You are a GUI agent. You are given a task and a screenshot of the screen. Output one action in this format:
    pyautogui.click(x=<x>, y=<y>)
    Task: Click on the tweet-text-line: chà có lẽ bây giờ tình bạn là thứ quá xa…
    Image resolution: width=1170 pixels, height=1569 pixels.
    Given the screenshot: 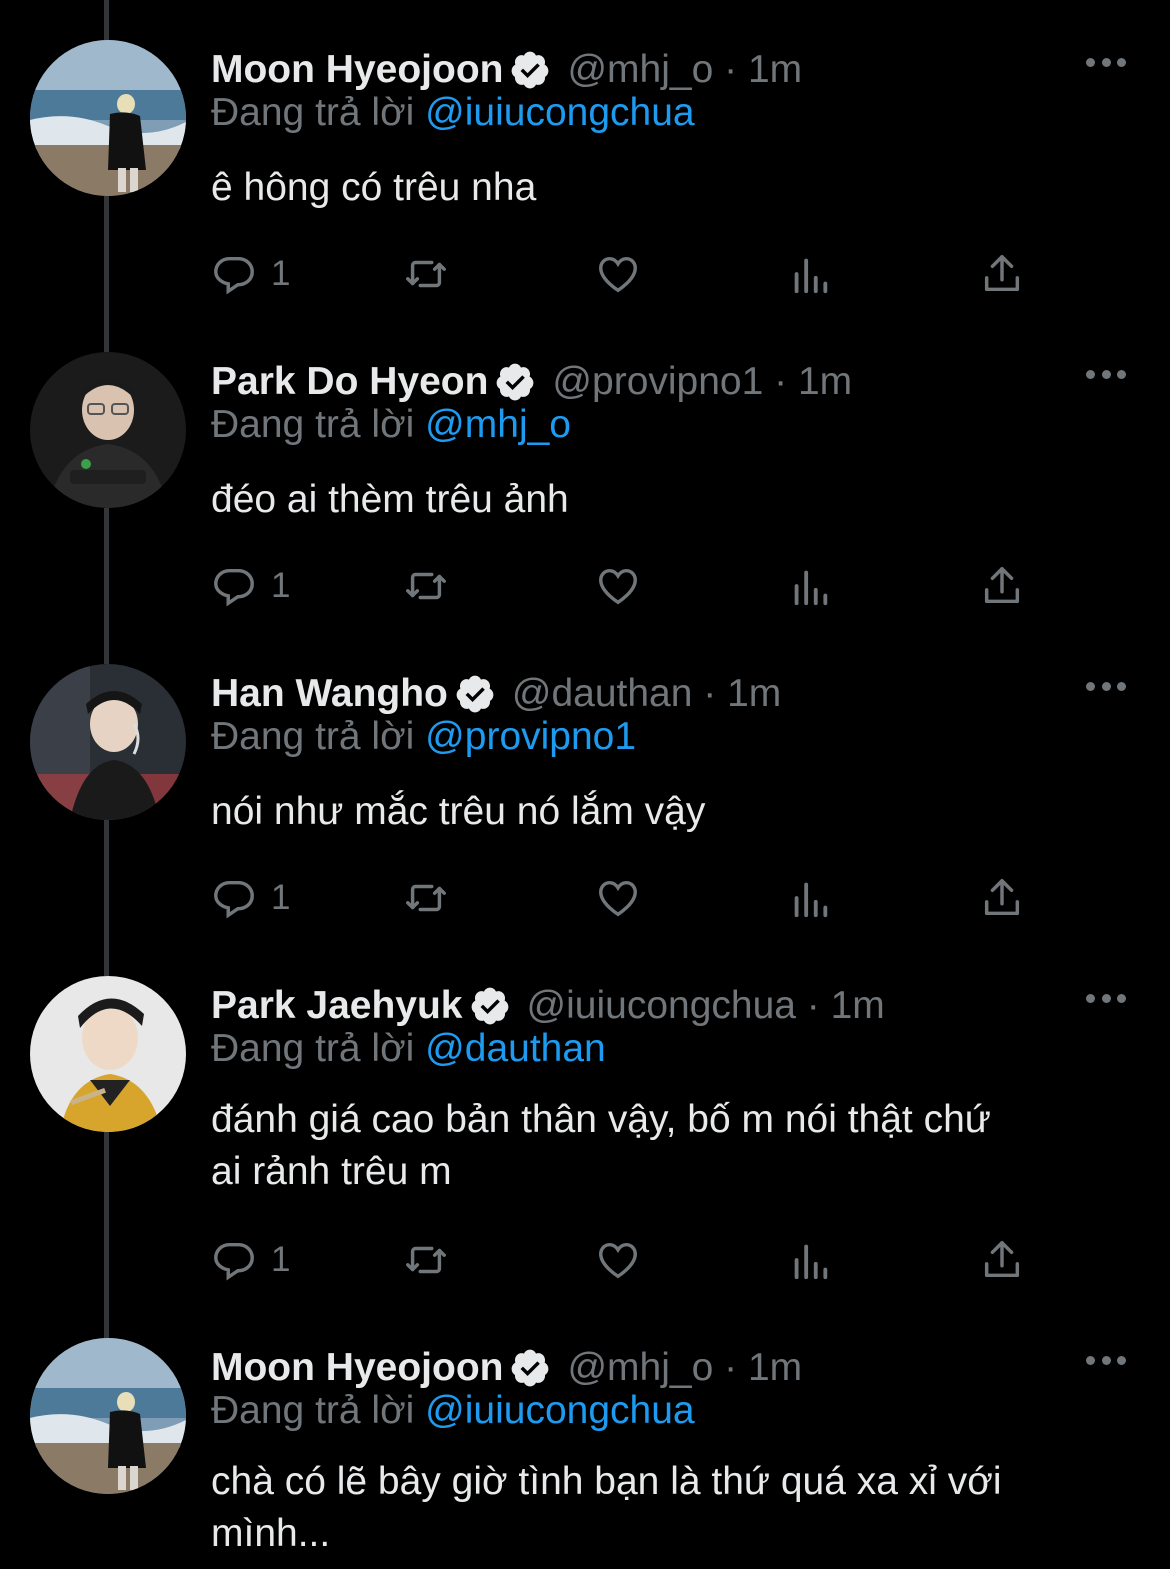 What is the action you would take?
    pyautogui.click(x=606, y=1481)
    